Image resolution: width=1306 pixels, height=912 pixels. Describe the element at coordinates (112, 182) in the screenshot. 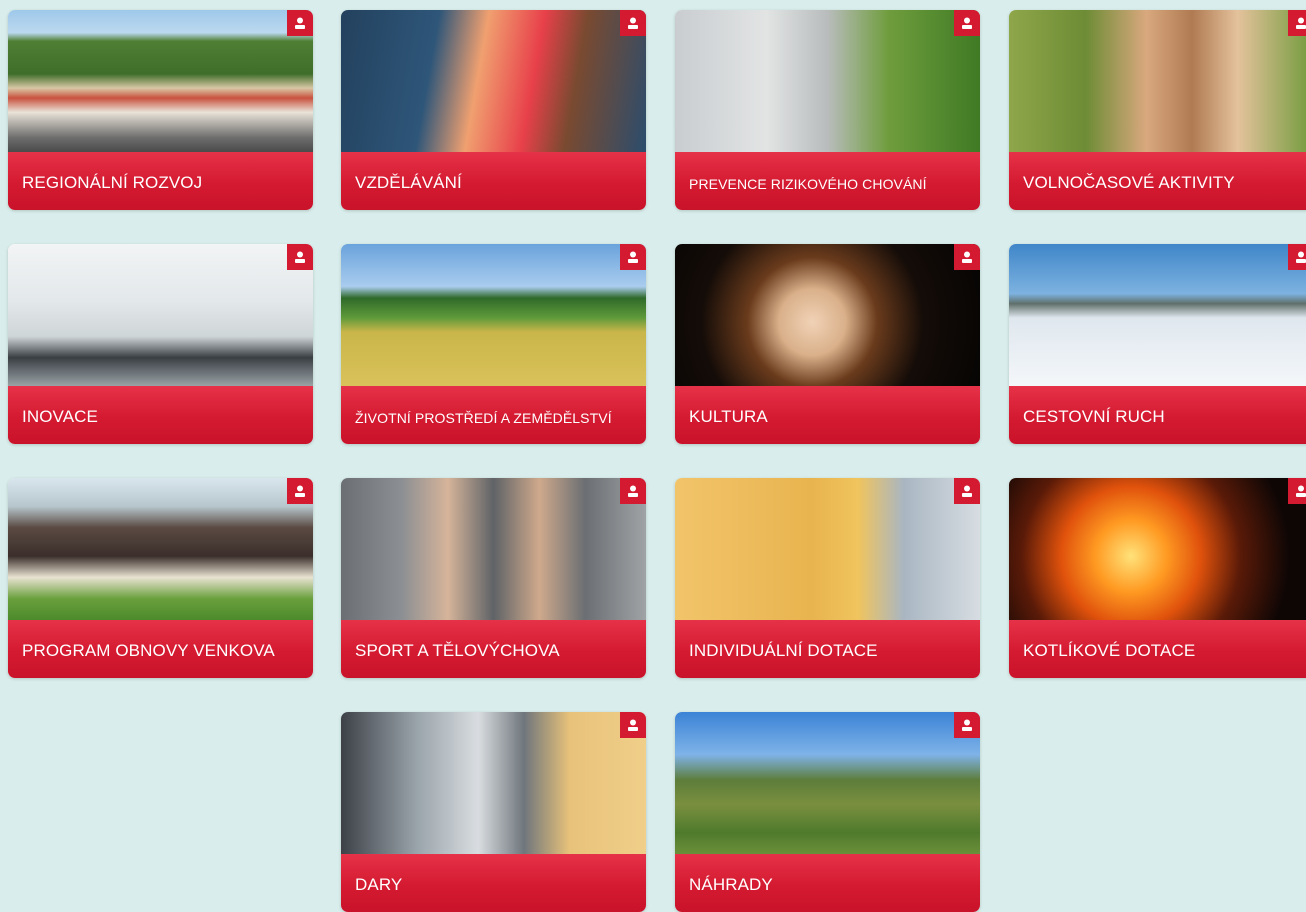

I see `tile-label: REGIONÁLNÍ ROZVOJ` at that location.